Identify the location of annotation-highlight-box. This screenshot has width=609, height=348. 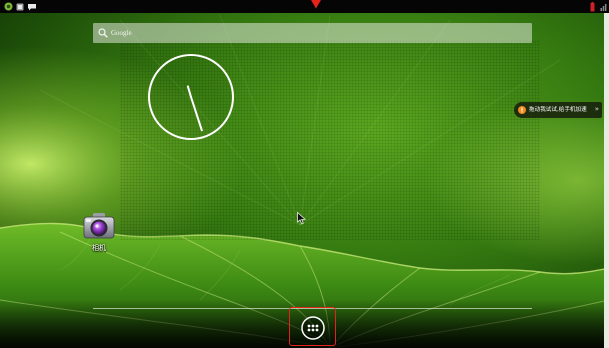
(312, 326).